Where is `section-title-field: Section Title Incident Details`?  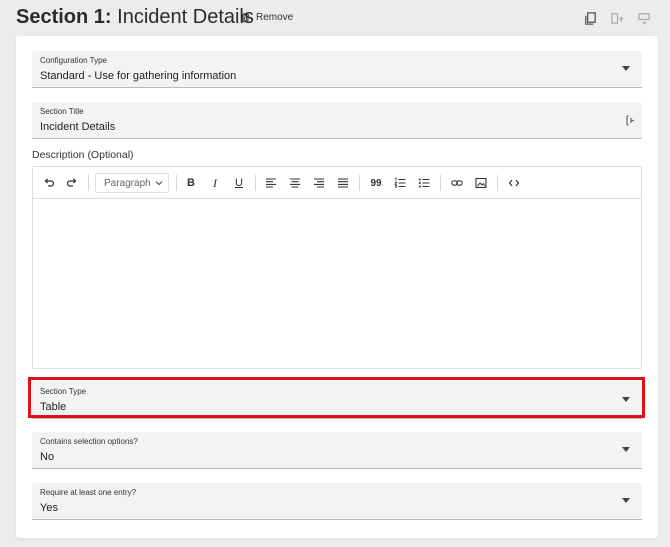 section-title-field: Section Title Incident Details is located at coordinates (337, 120).